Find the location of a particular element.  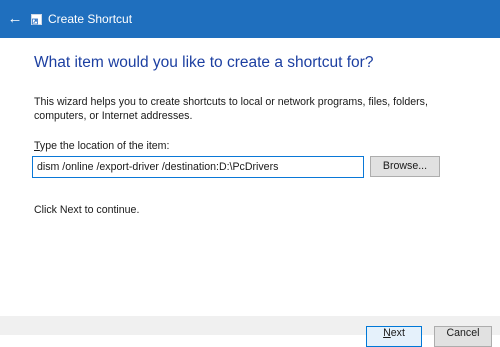

back-button: ← is located at coordinates (15, 19).